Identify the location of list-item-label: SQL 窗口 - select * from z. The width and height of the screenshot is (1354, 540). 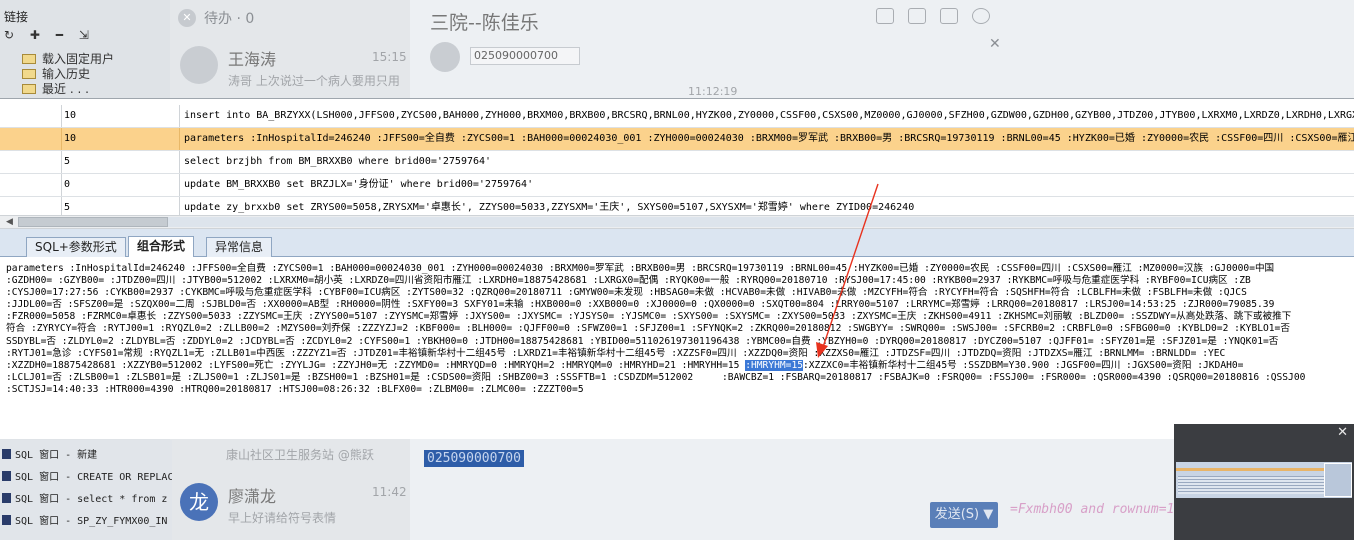
(91, 499).